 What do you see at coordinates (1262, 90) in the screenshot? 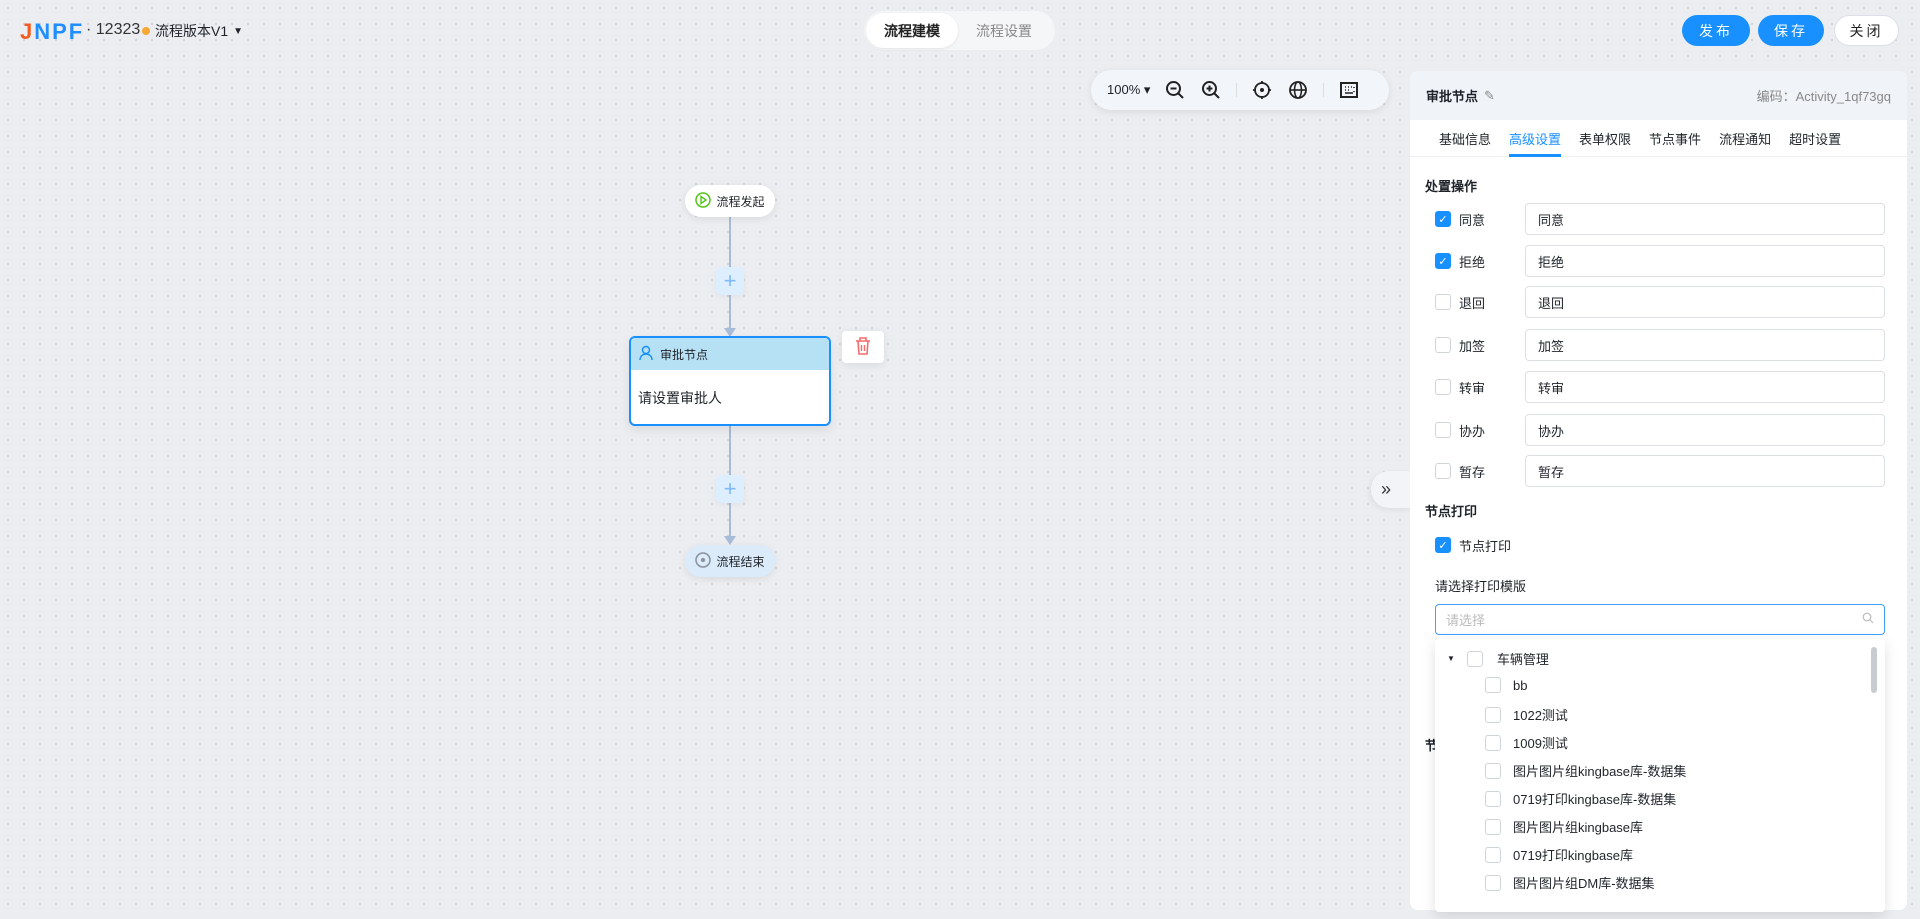
I see `locate-icon` at bounding box center [1262, 90].